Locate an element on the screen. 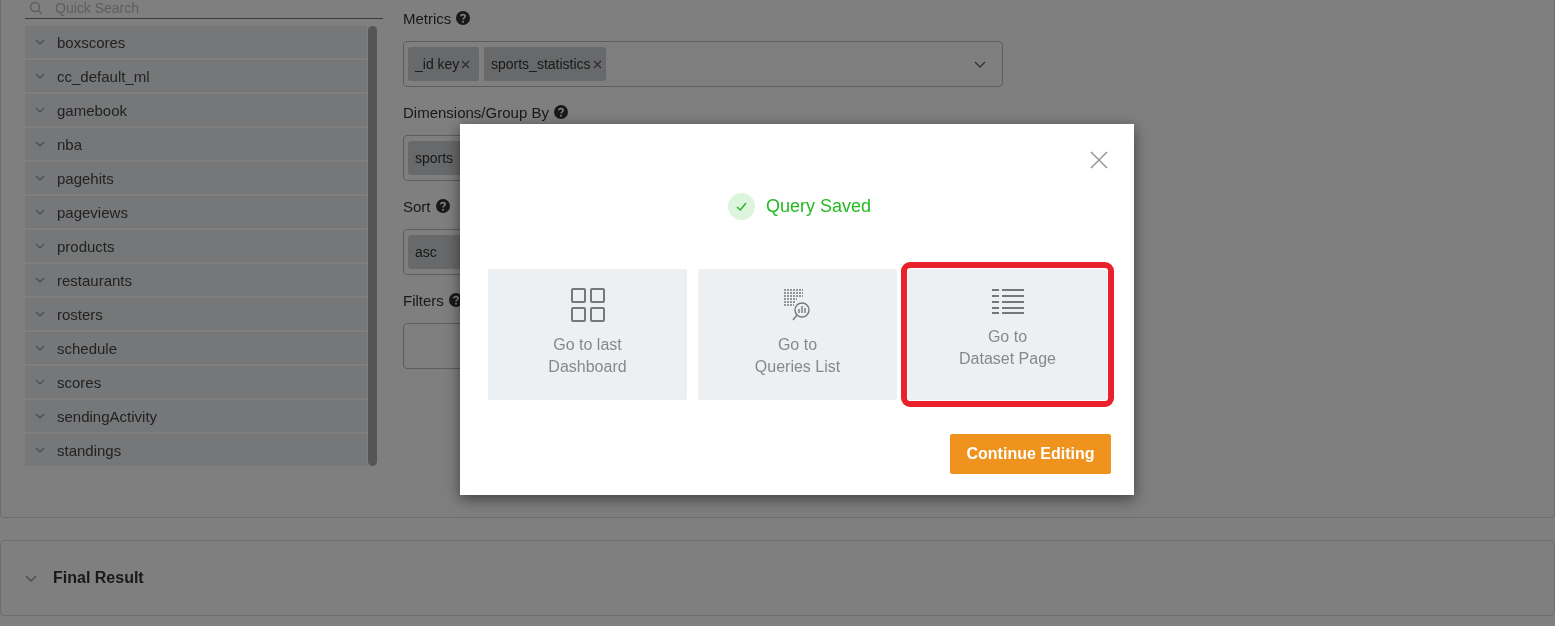  tag-chip: _id key is located at coordinates (443, 64).